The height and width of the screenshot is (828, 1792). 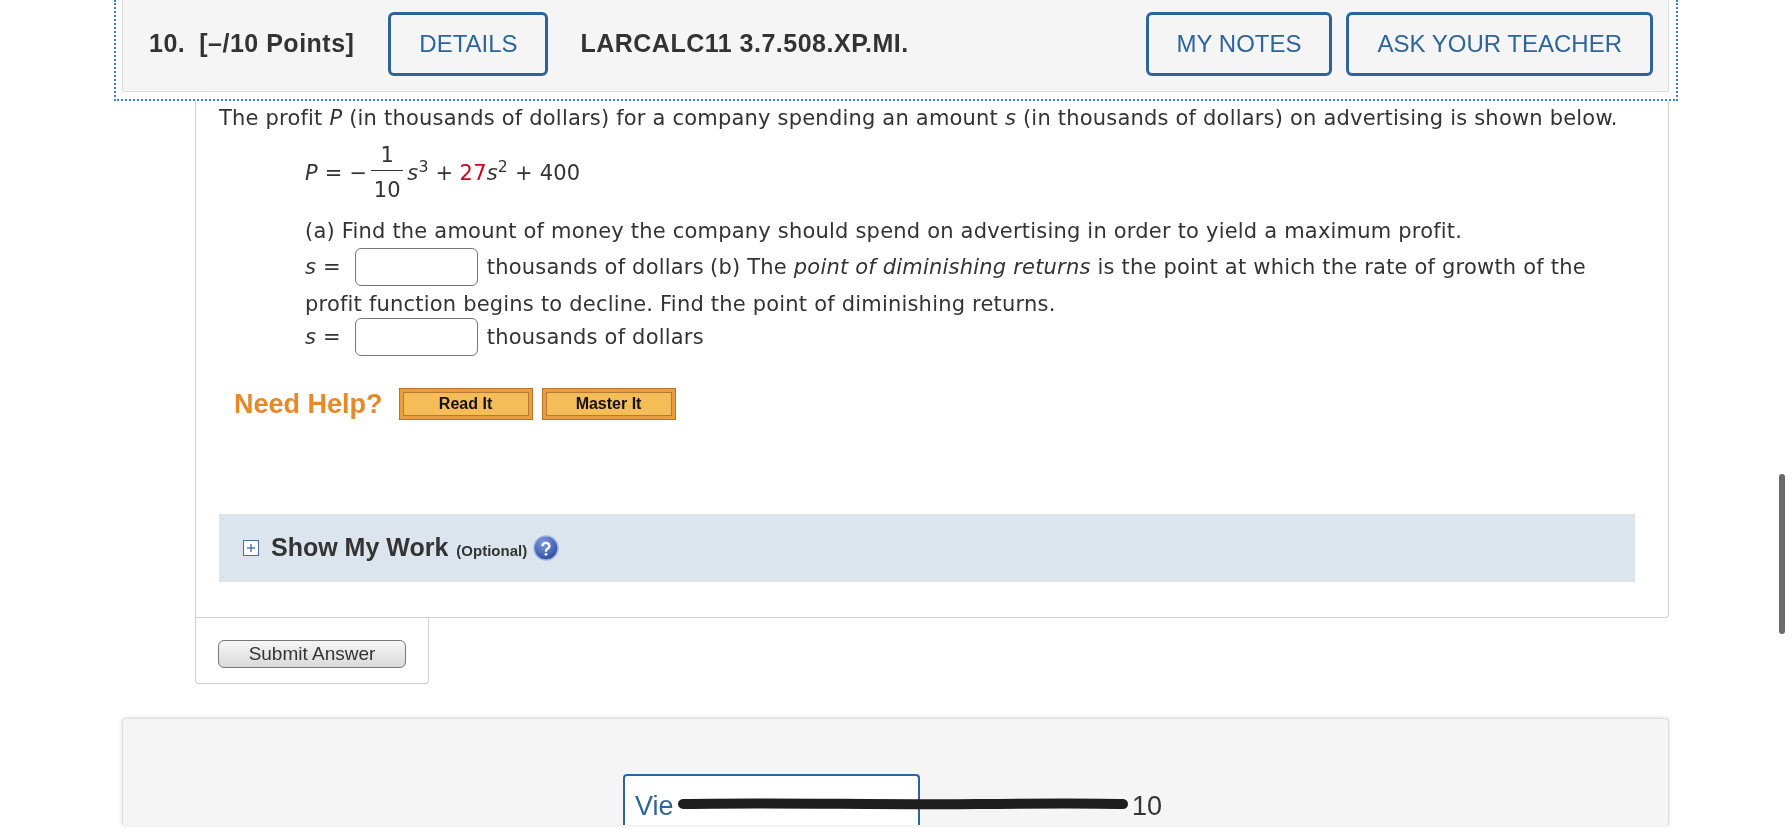 What do you see at coordinates (473, 172) in the screenshot?
I see `formula-coefficient: 27` at bounding box center [473, 172].